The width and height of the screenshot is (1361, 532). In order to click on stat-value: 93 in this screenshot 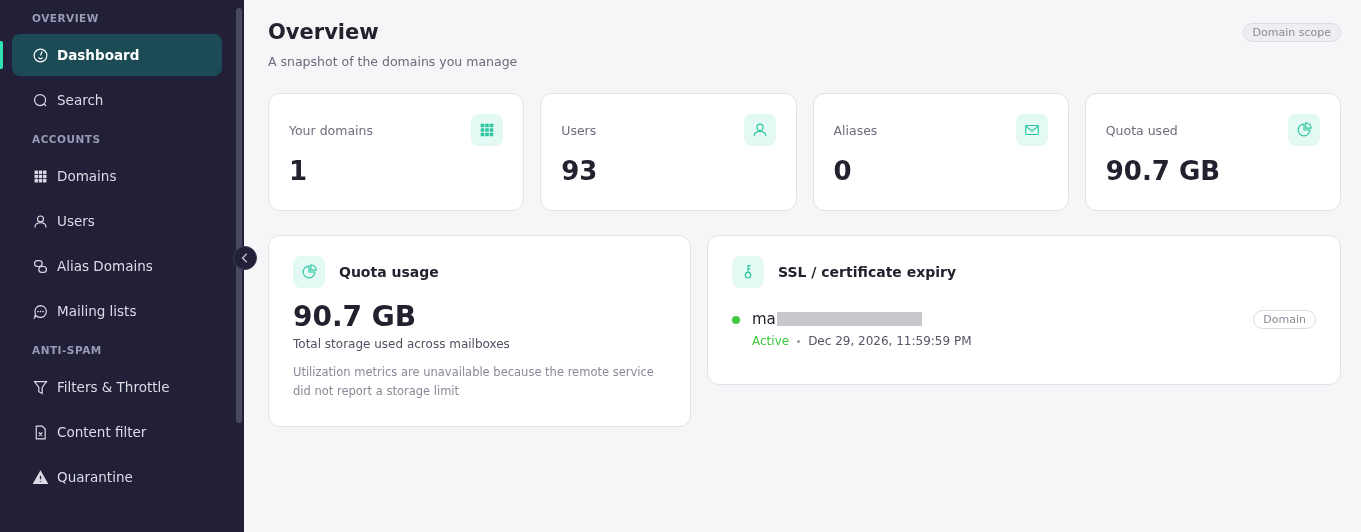, I will do `click(580, 171)`.